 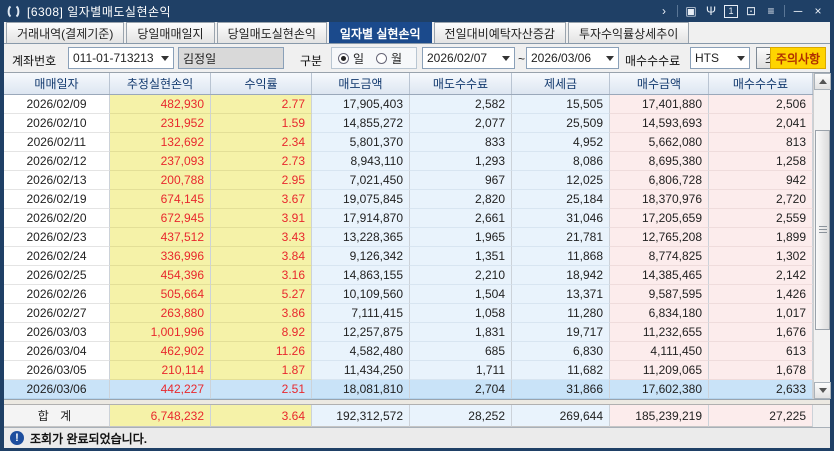 What do you see at coordinates (361, 180) in the screenshot?
I see `cell-sell_amount: 7,021,450` at bounding box center [361, 180].